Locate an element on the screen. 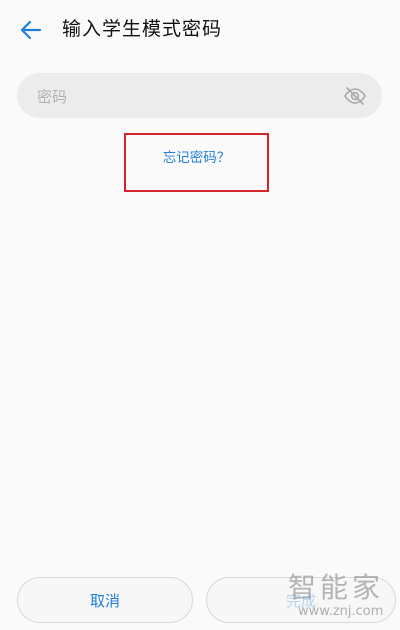 The width and height of the screenshot is (400, 630). arrow-left-icon is located at coordinates (31, 30).